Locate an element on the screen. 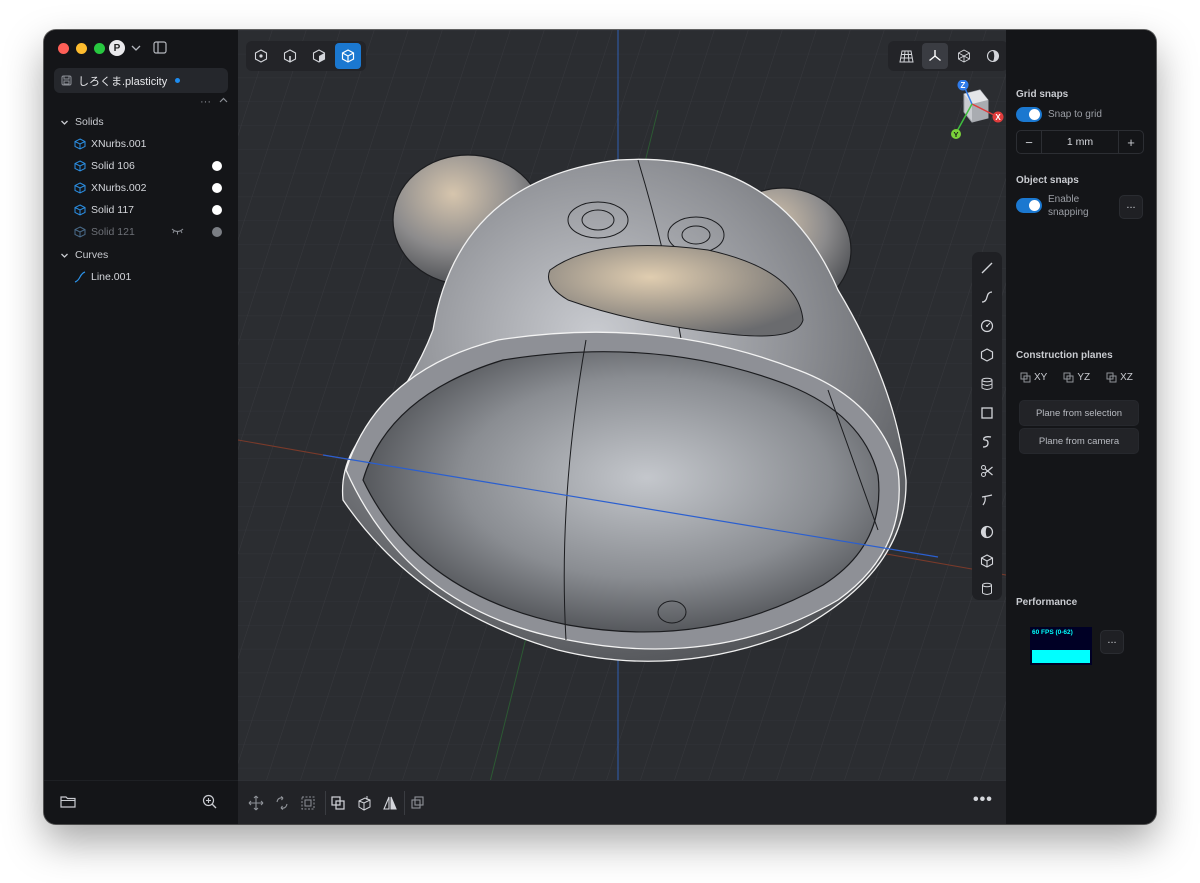 This screenshot has width=1200, height=883. vertex-mode-button is located at coordinates (261, 56).